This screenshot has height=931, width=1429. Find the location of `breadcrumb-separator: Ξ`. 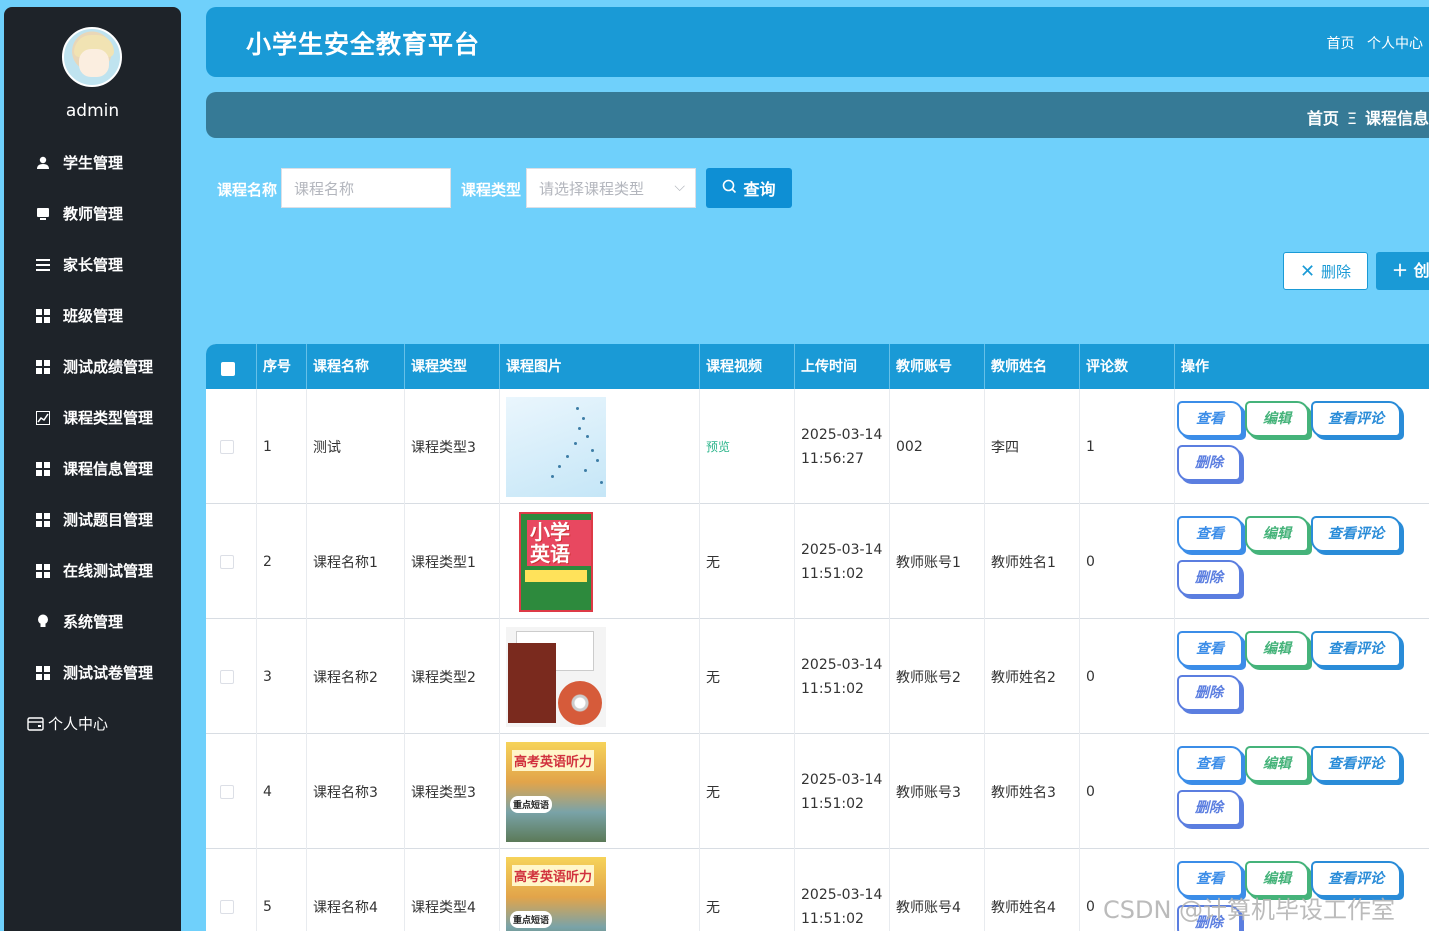

breadcrumb-separator: Ξ is located at coordinates (1351, 118).